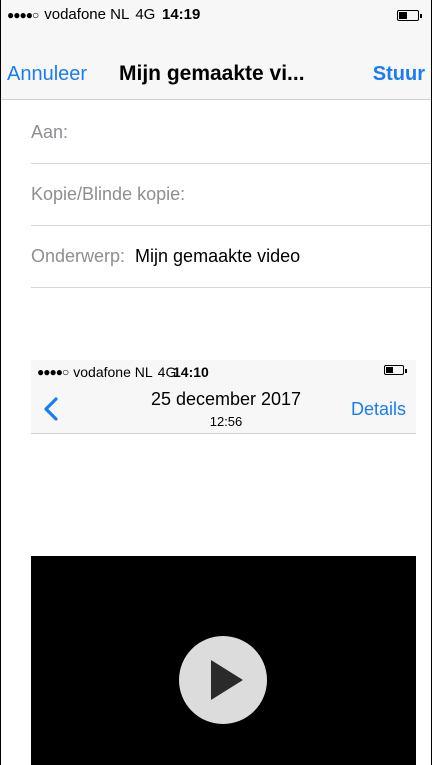 This screenshot has height=765, width=432. What do you see at coordinates (378, 409) in the screenshot?
I see `details-link: Details` at bounding box center [378, 409].